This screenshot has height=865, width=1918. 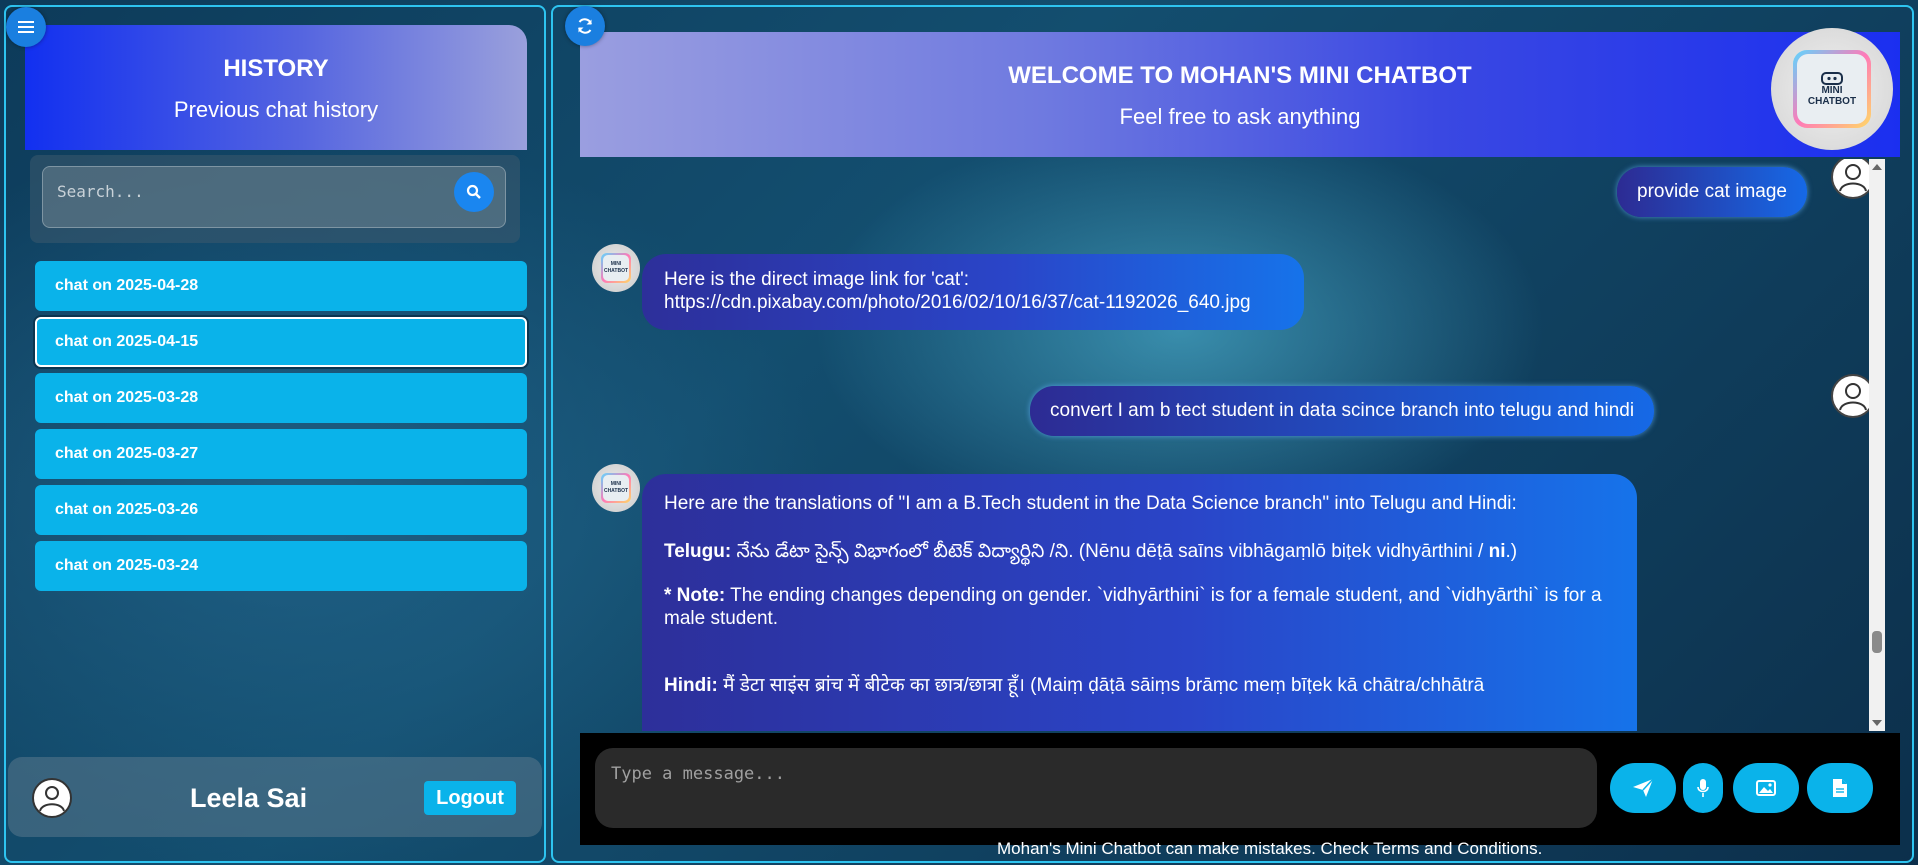 I want to click on chat-history-item: chat on 2025-04-28, so click(x=281, y=286).